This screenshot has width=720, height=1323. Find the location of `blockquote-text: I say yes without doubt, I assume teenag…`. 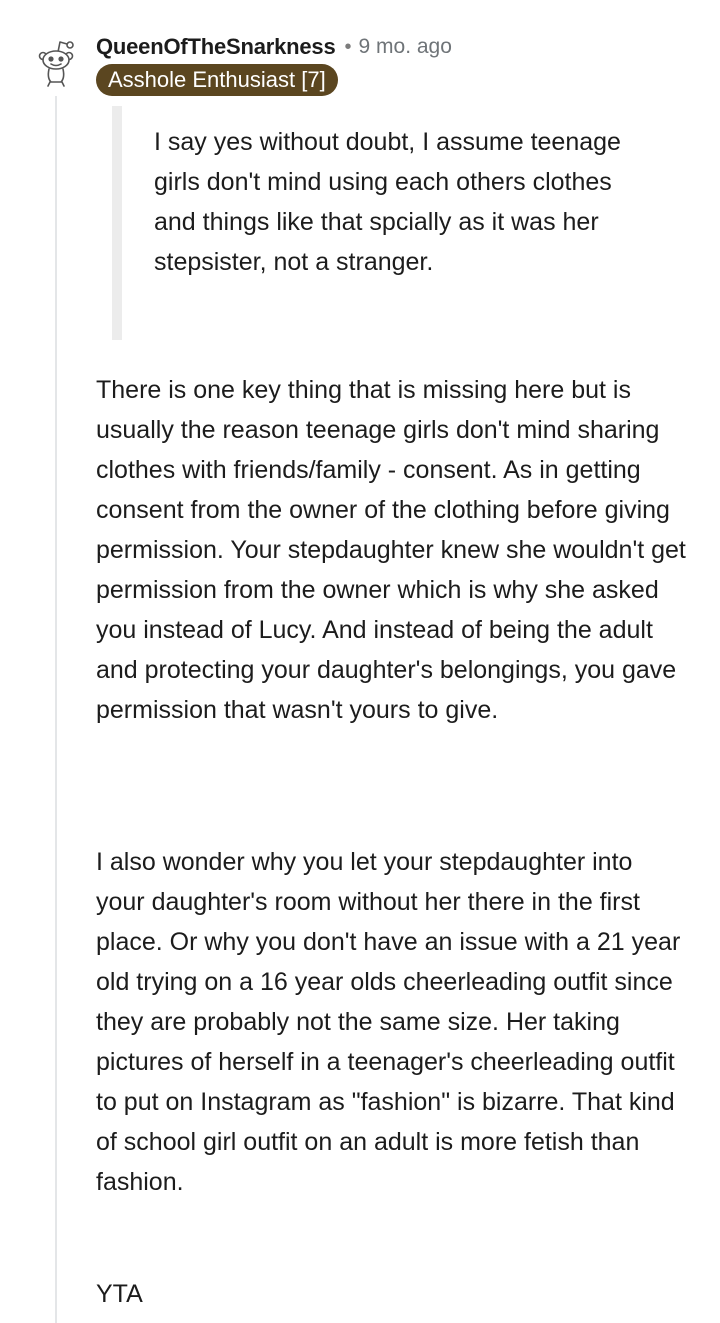

blockquote-text: I say yes without doubt, I assume teenag… is located at coordinates (387, 202).